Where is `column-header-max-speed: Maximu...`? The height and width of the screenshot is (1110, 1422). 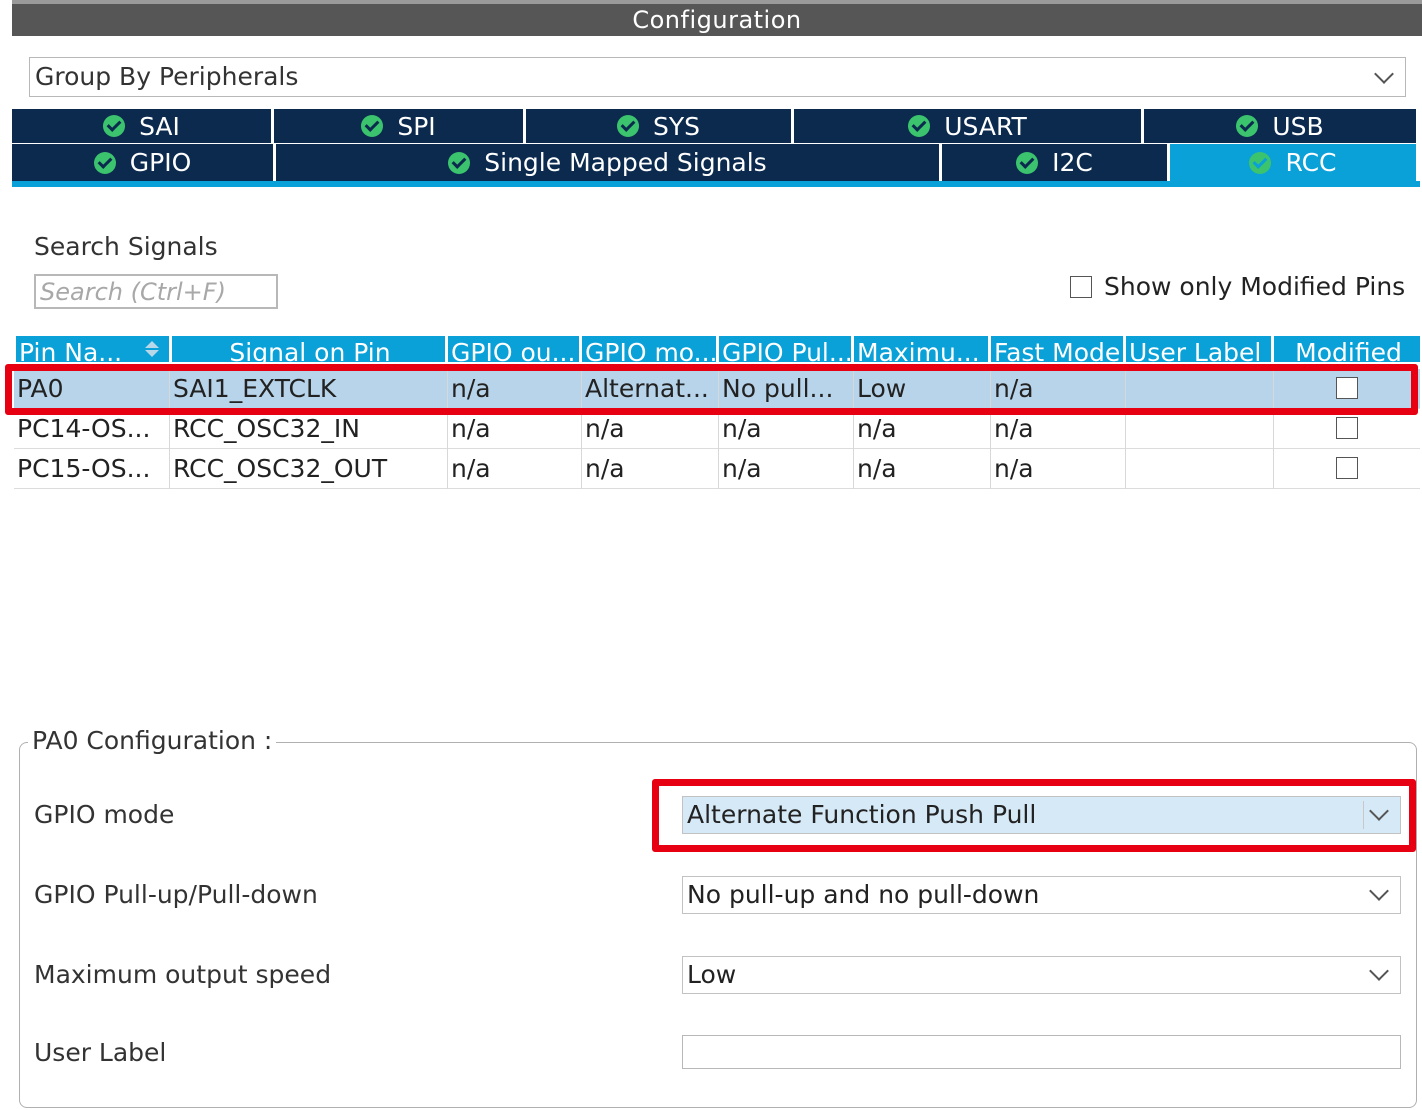
column-header-max-speed: Maximu... is located at coordinates (922, 349).